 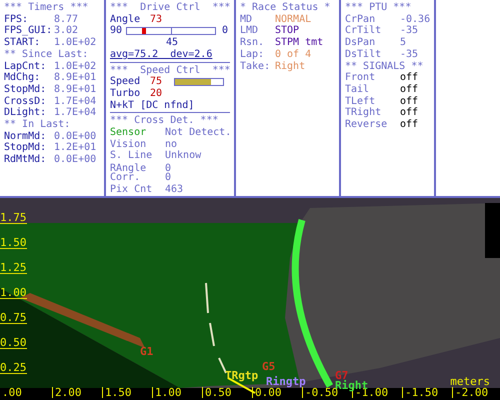 I want to click on ptu-label: CrPan, so click(x=360, y=19).